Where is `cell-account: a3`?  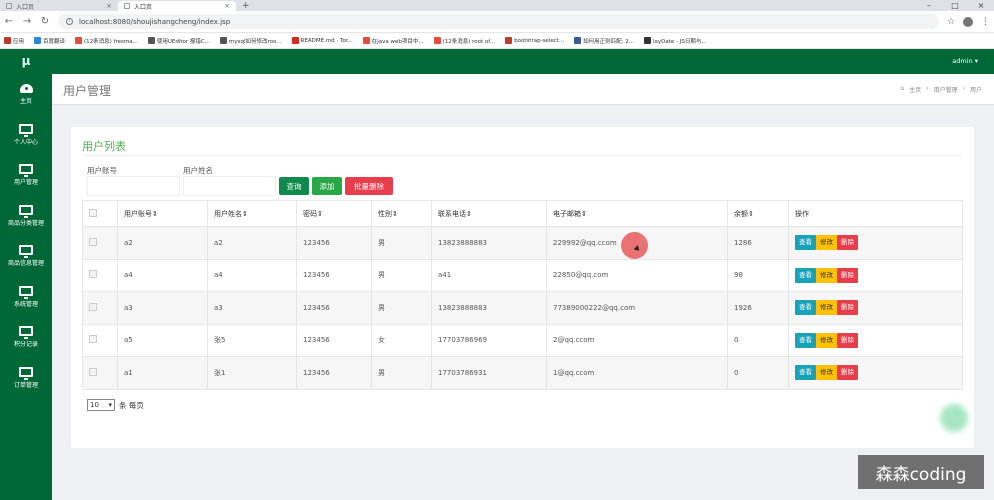
cell-account: a3 is located at coordinates (162, 308).